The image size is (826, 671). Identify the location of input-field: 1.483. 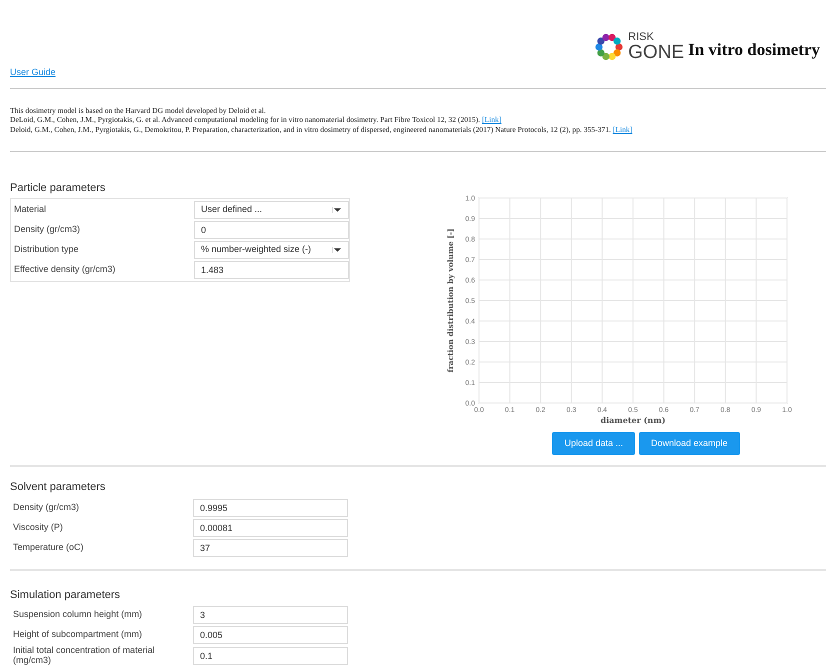
(271, 269).